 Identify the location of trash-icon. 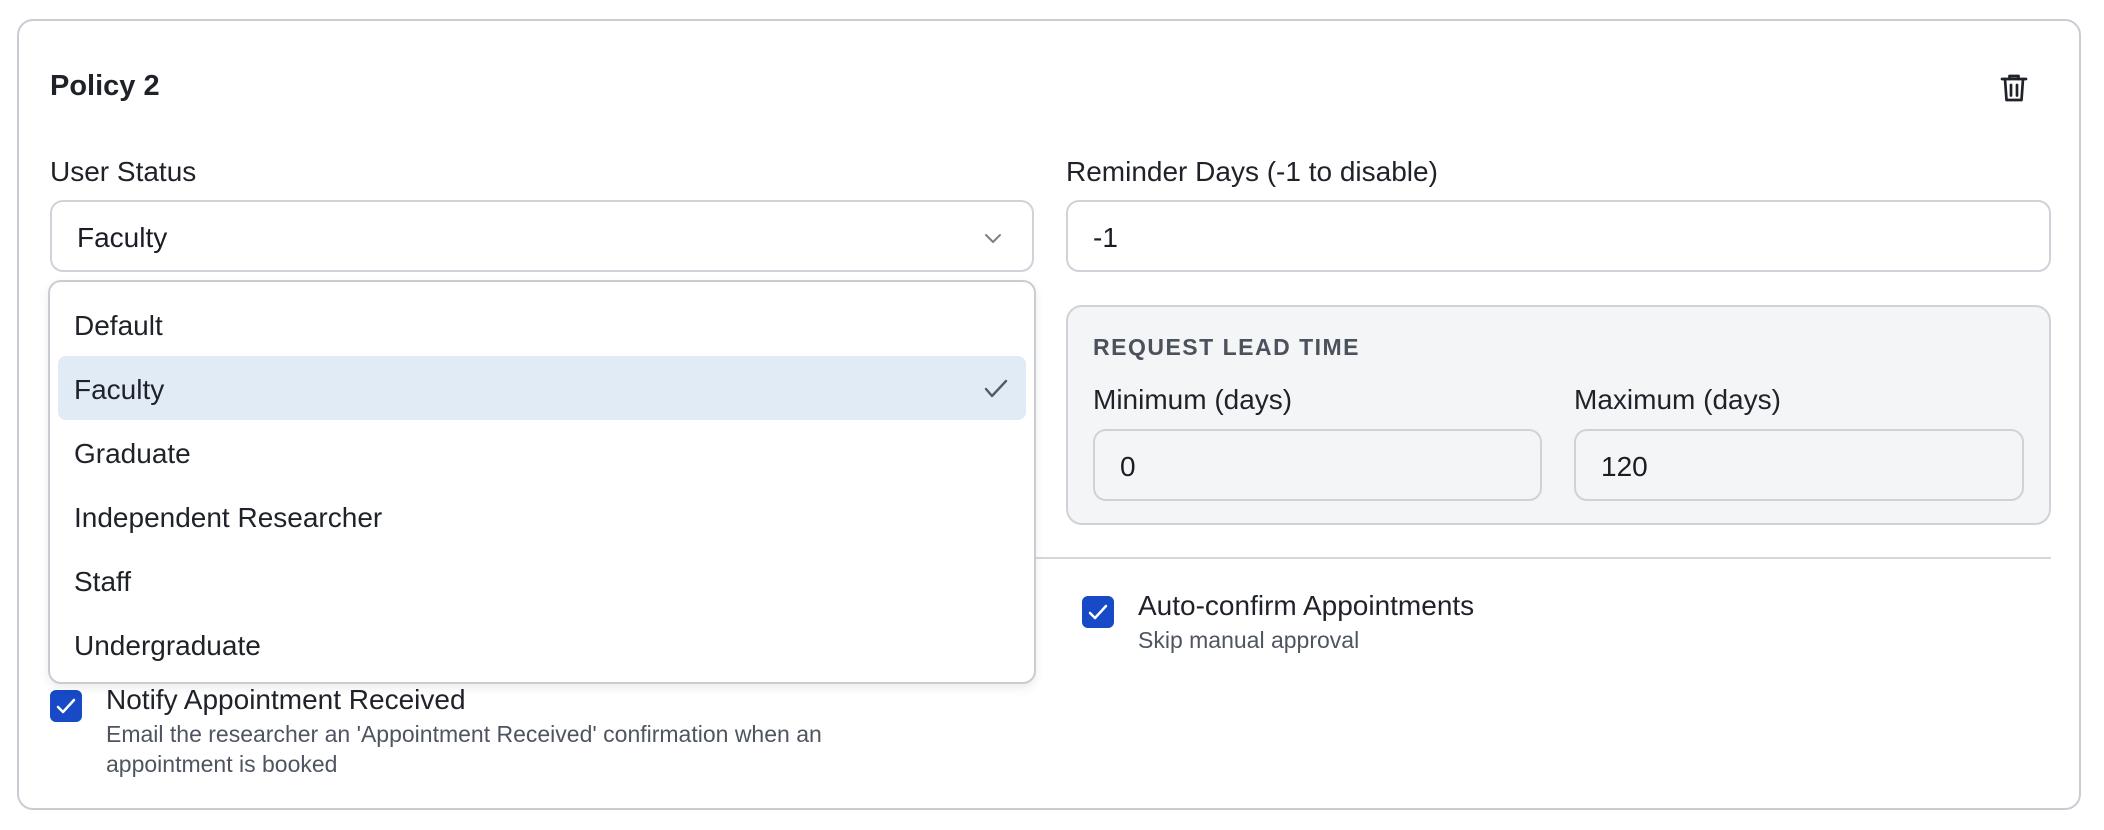
(2014, 88).